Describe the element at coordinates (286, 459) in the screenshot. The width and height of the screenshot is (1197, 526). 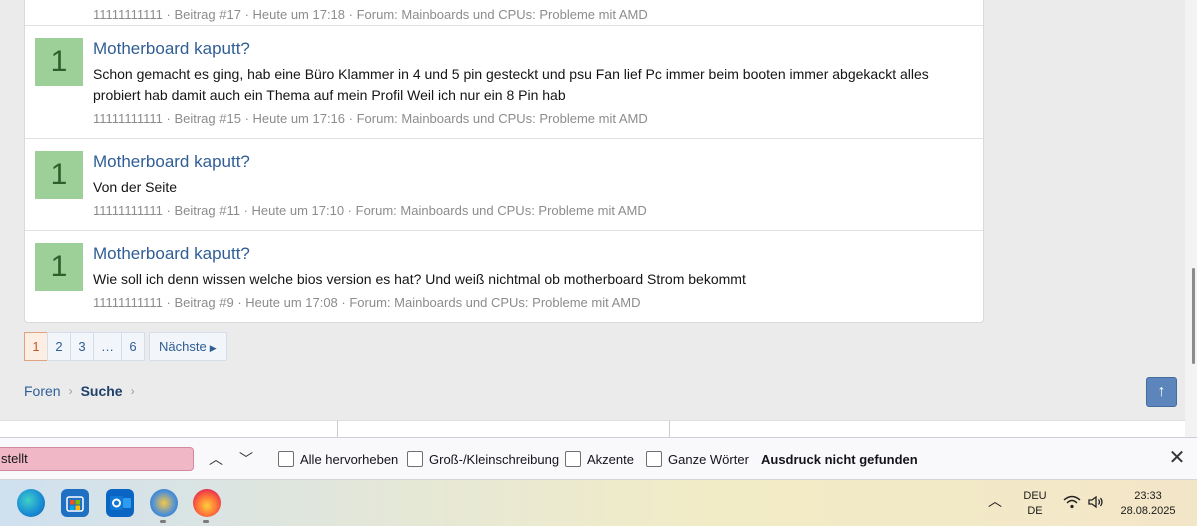
I see `highlight-all-checkbox` at that location.